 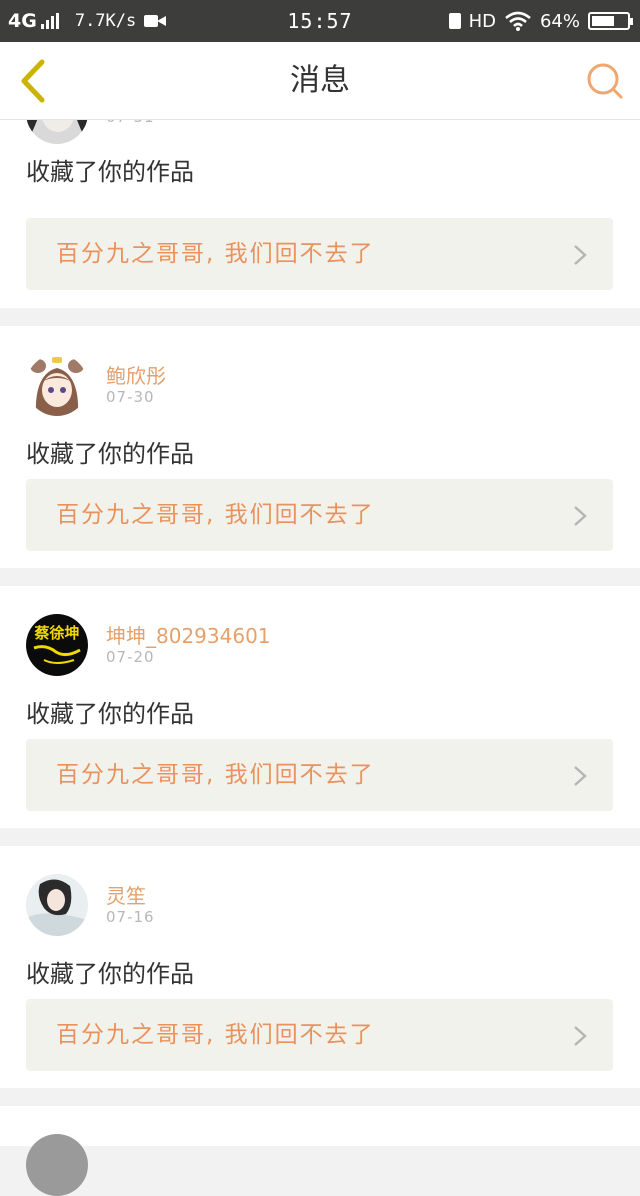 I want to click on back-button, so click(x=34, y=81).